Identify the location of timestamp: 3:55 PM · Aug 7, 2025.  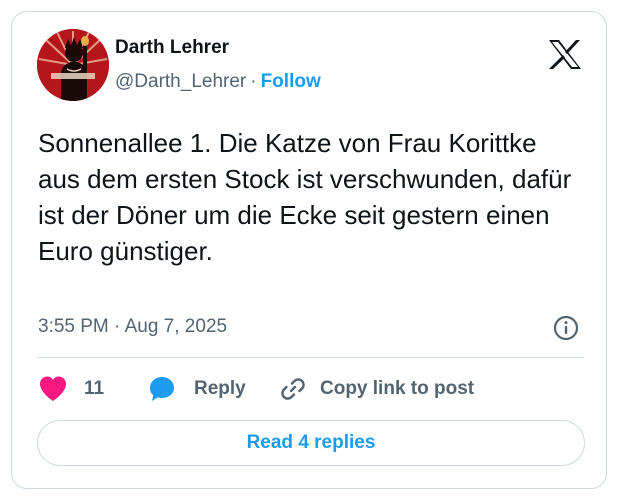
(132, 327).